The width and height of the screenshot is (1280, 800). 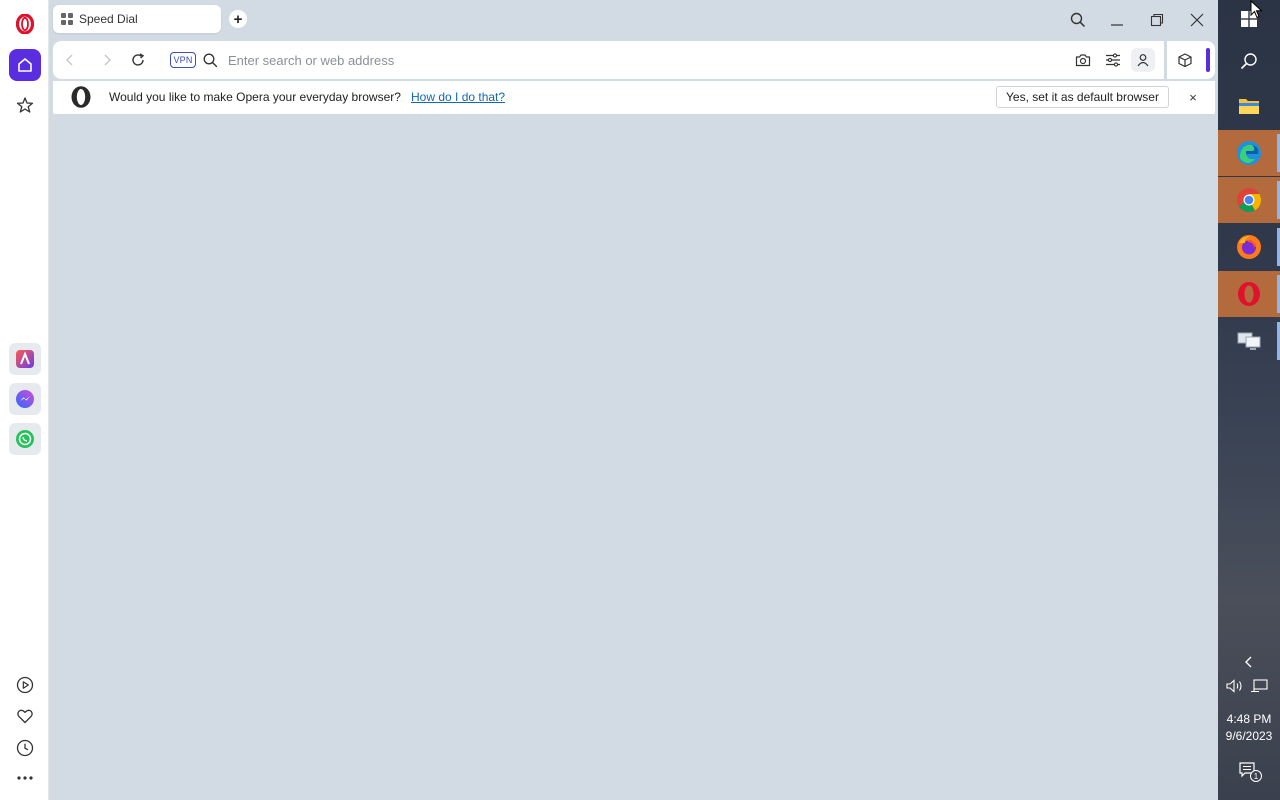 I want to click on network-status-button, so click(x=1259, y=686).